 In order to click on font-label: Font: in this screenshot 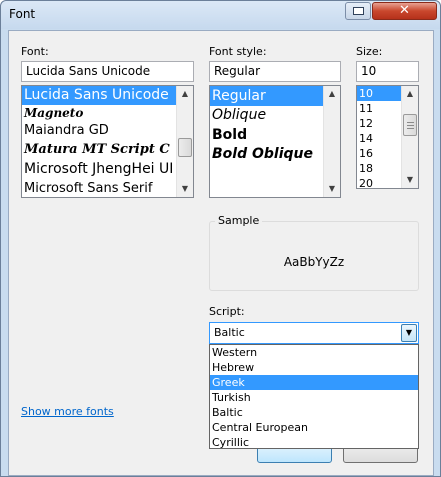, I will do `click(35, 51)`.